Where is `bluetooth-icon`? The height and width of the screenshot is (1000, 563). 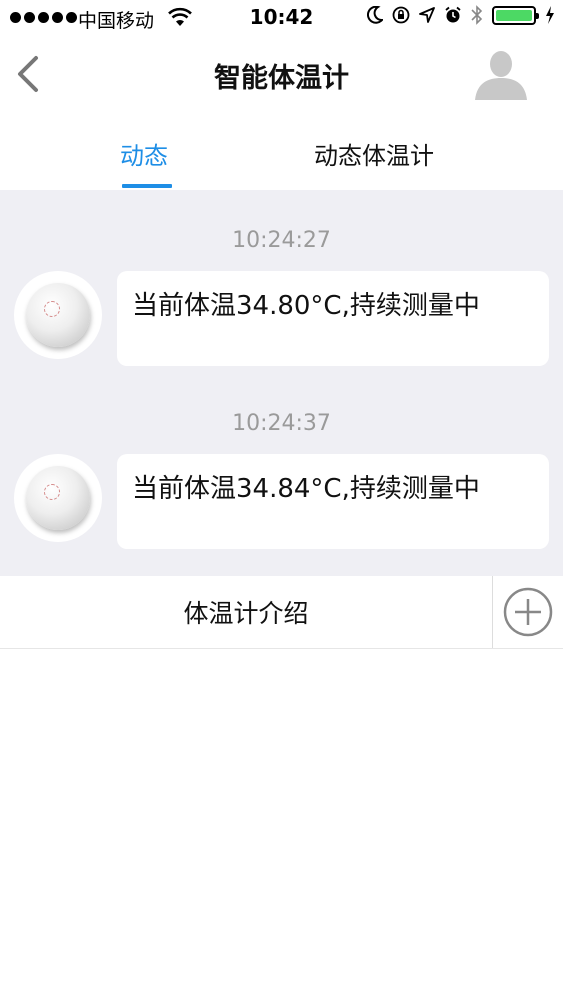 bluetooth-icon is located at coordinates (477, 15).